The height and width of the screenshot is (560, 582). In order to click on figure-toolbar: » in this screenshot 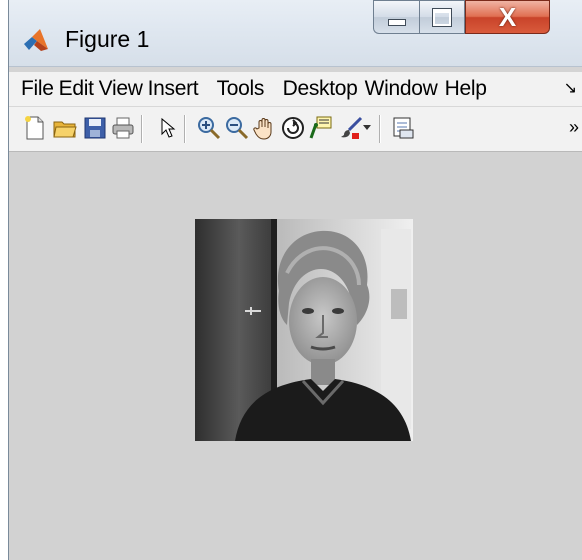, I will do `click(295, 129)`.